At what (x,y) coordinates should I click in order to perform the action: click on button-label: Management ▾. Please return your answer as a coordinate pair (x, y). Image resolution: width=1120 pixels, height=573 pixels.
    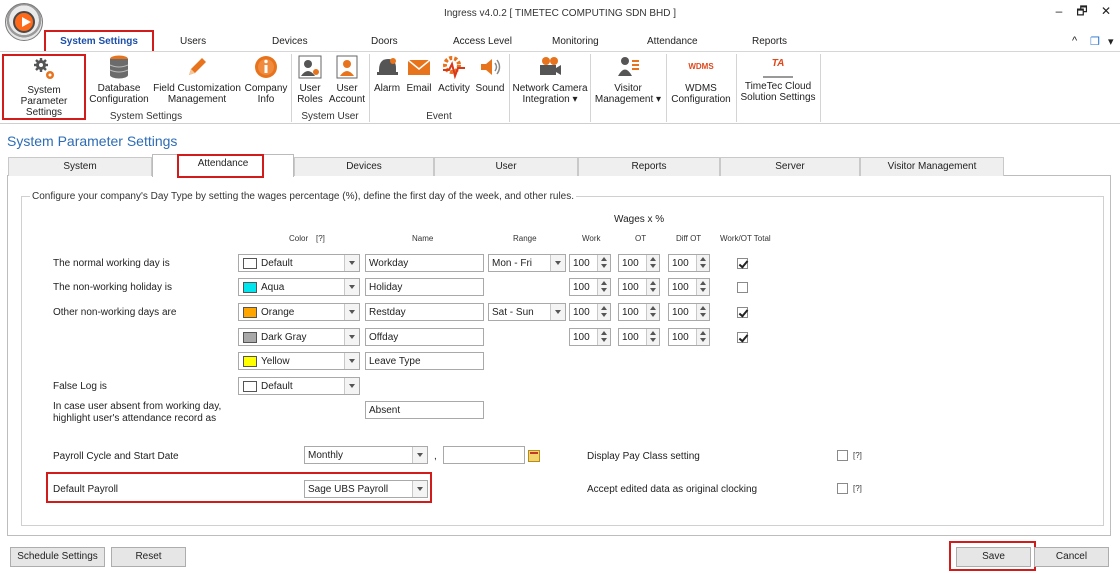
    Looking at the image, I should click on (628, 99).